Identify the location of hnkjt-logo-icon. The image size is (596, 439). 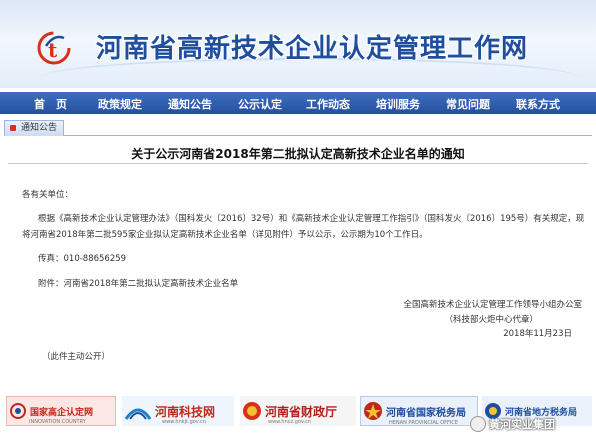
(138, 414).